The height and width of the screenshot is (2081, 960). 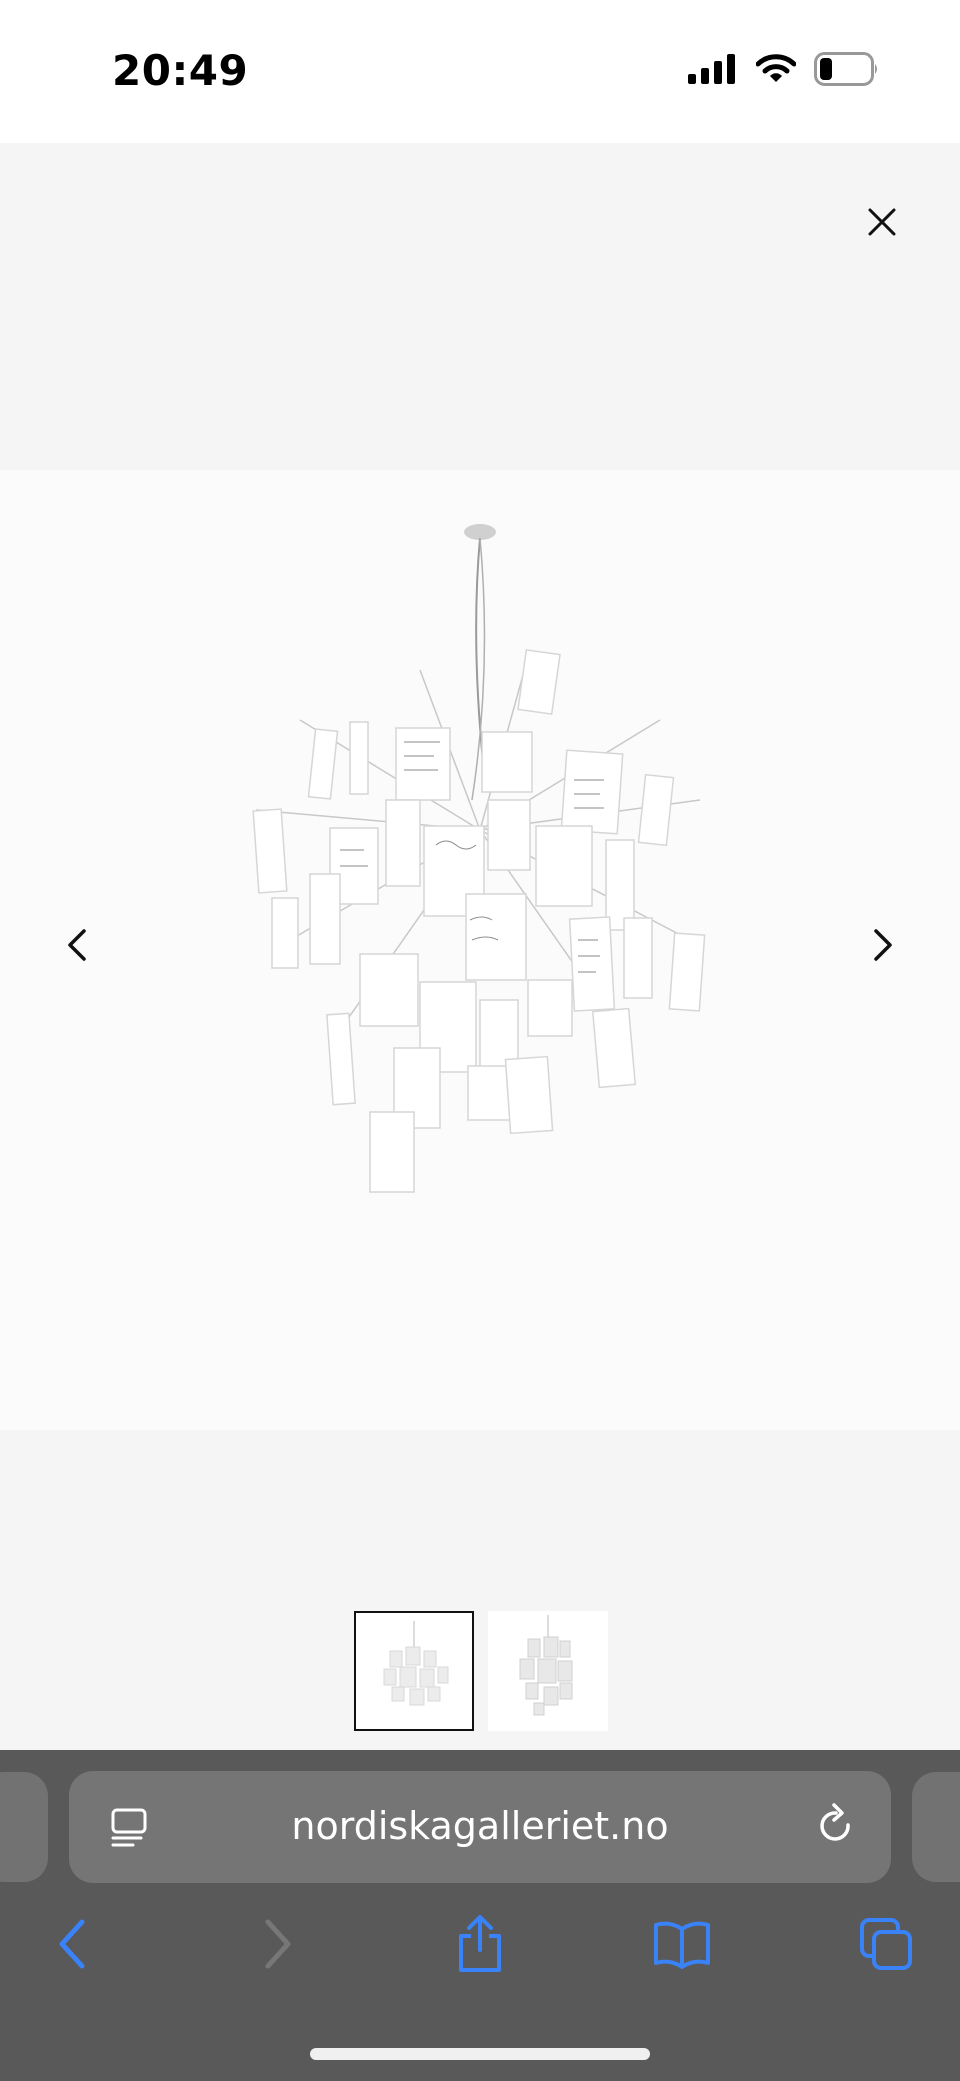 I want to click on forward-button, so click(x=278, y=1944).